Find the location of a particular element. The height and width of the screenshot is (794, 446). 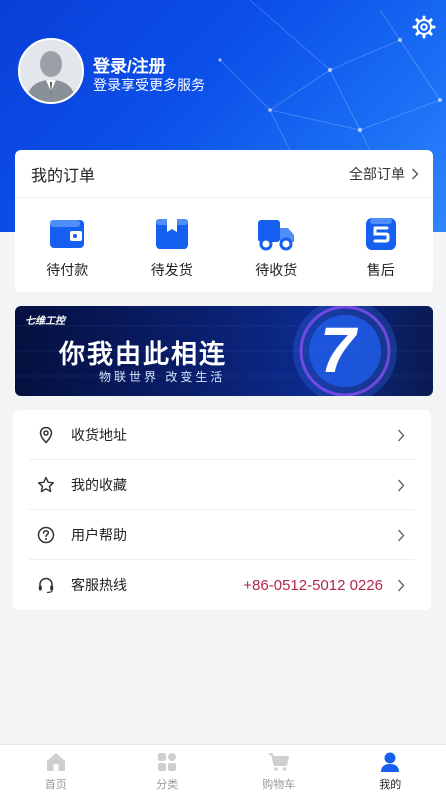

hotline-number: +86-0512-5012 0226 is located at coordinates (313, 585).